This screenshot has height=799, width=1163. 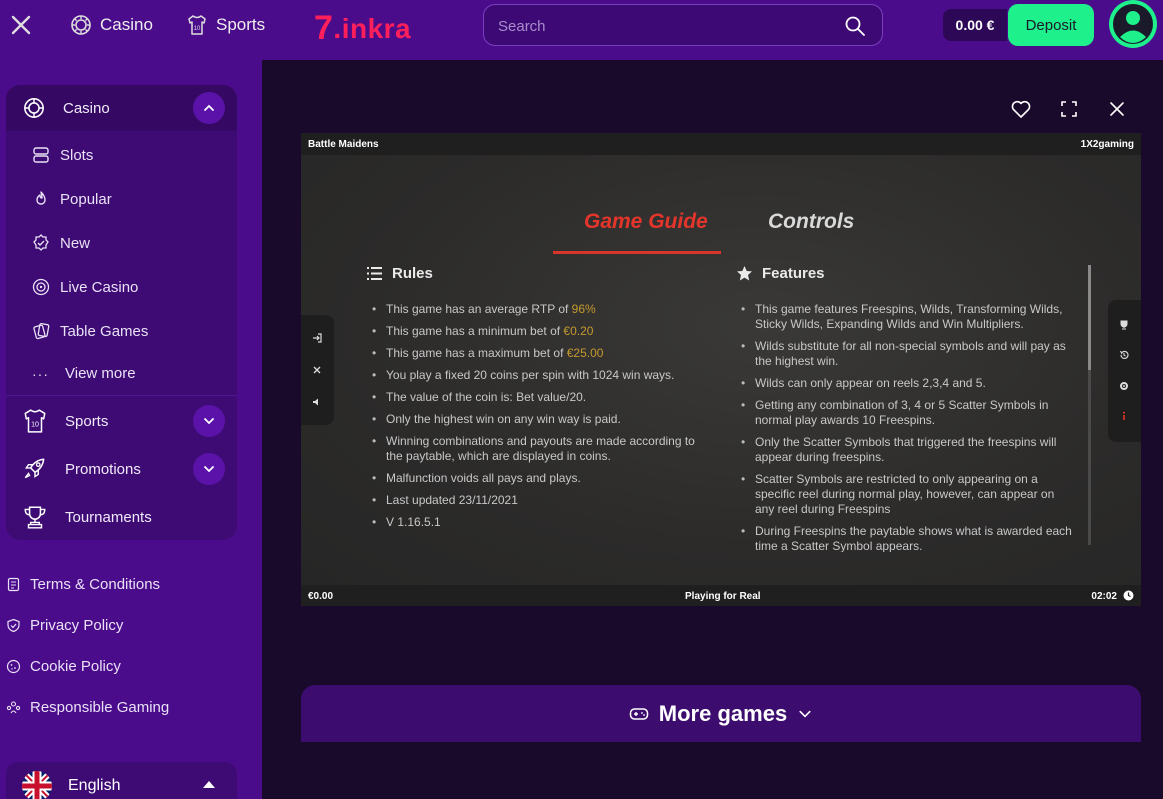 I want to click on rule-text: This game has a maximum bet of, so click(x=476, y=353).